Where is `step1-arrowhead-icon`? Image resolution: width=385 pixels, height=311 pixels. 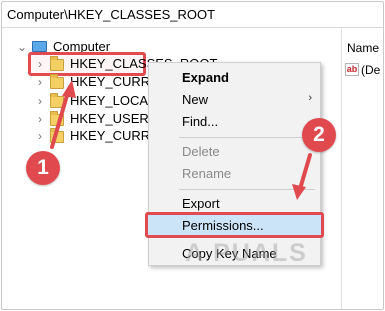
step1-arrowhead-icon is located at coordinates (69, 89).